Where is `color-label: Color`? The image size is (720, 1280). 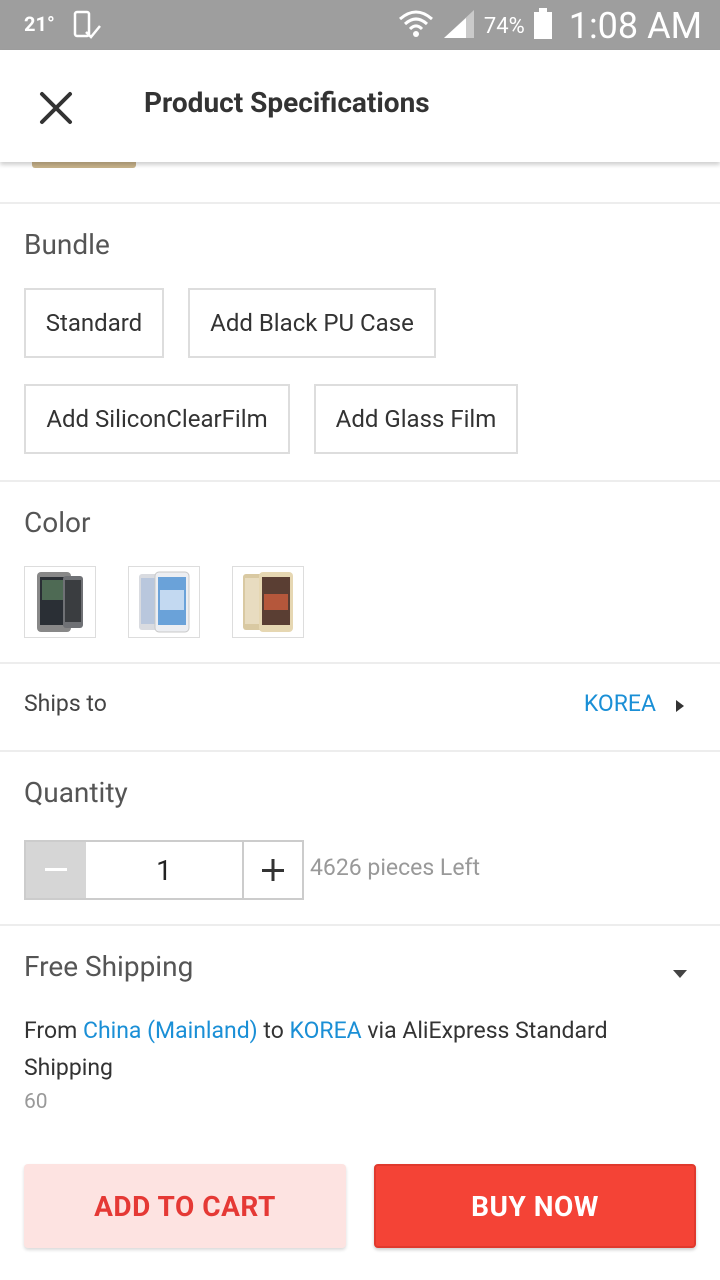
color-label: Color is located at coordinates (57, 522).